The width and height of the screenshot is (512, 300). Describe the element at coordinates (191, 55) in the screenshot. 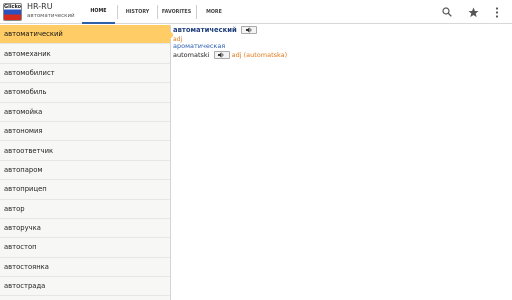

I see `translation-word: automatski` at that location.